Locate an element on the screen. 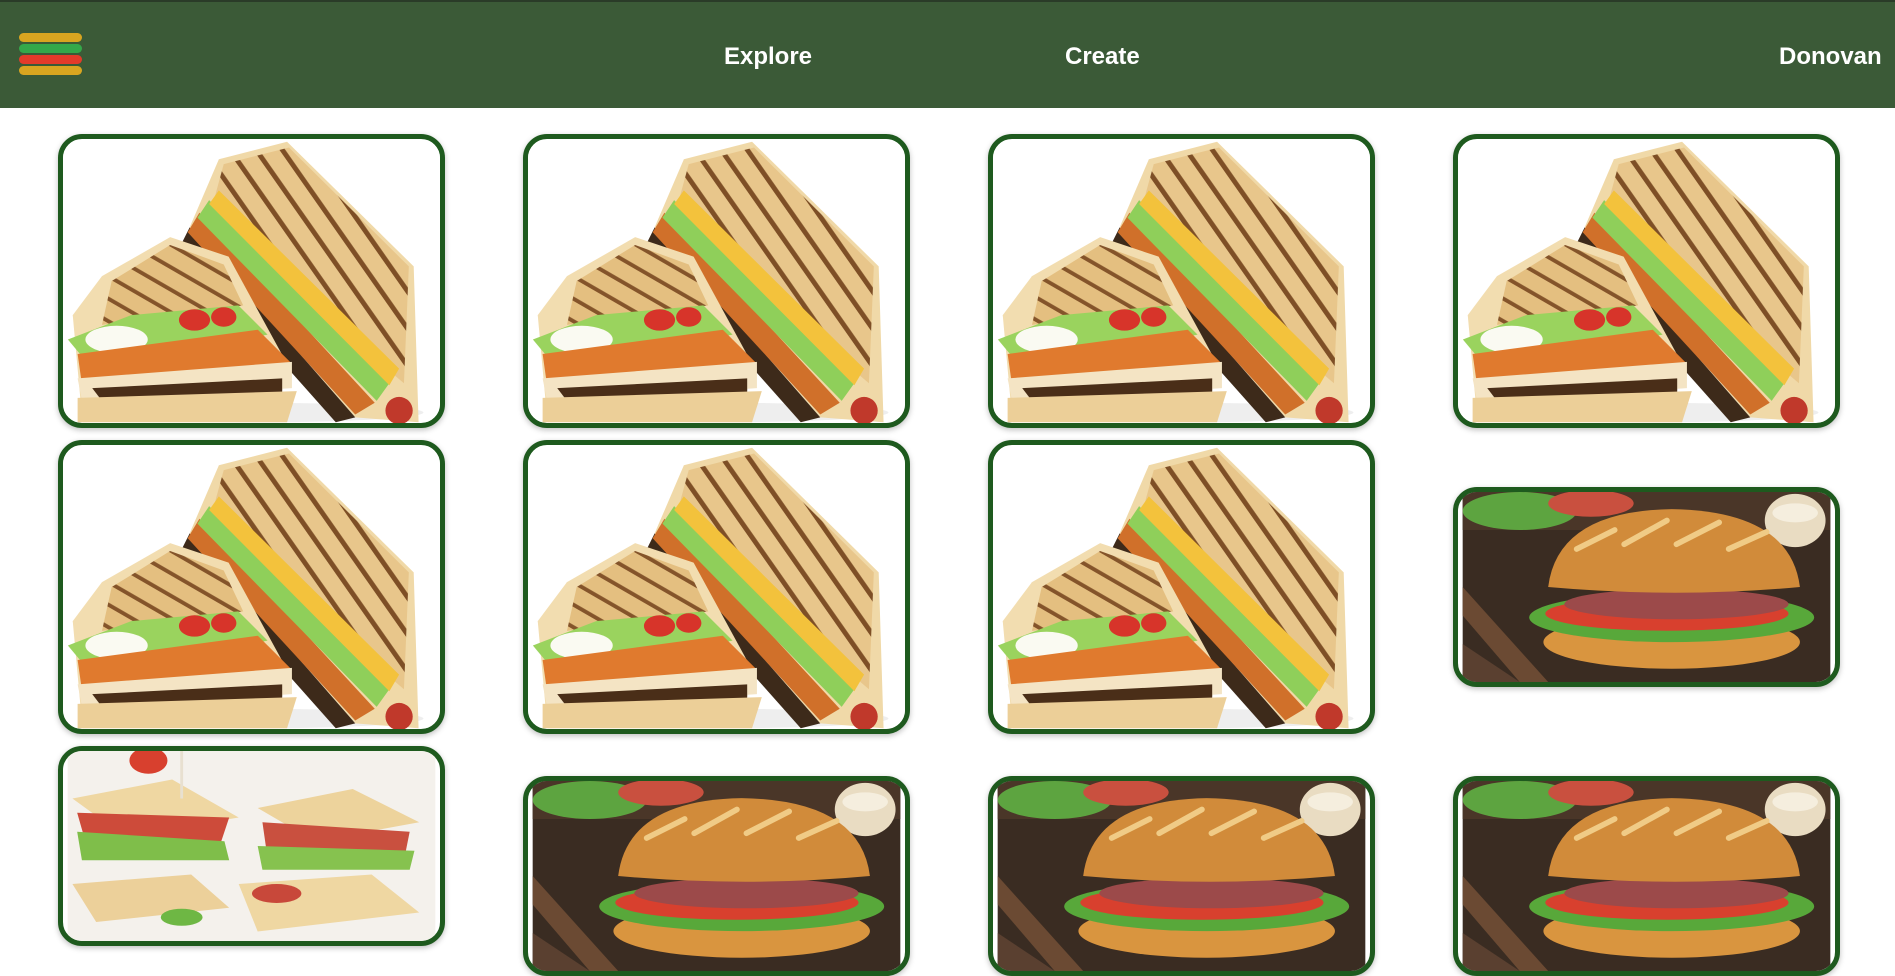  menu-bar-tomato is located at coordinates (50, 59).